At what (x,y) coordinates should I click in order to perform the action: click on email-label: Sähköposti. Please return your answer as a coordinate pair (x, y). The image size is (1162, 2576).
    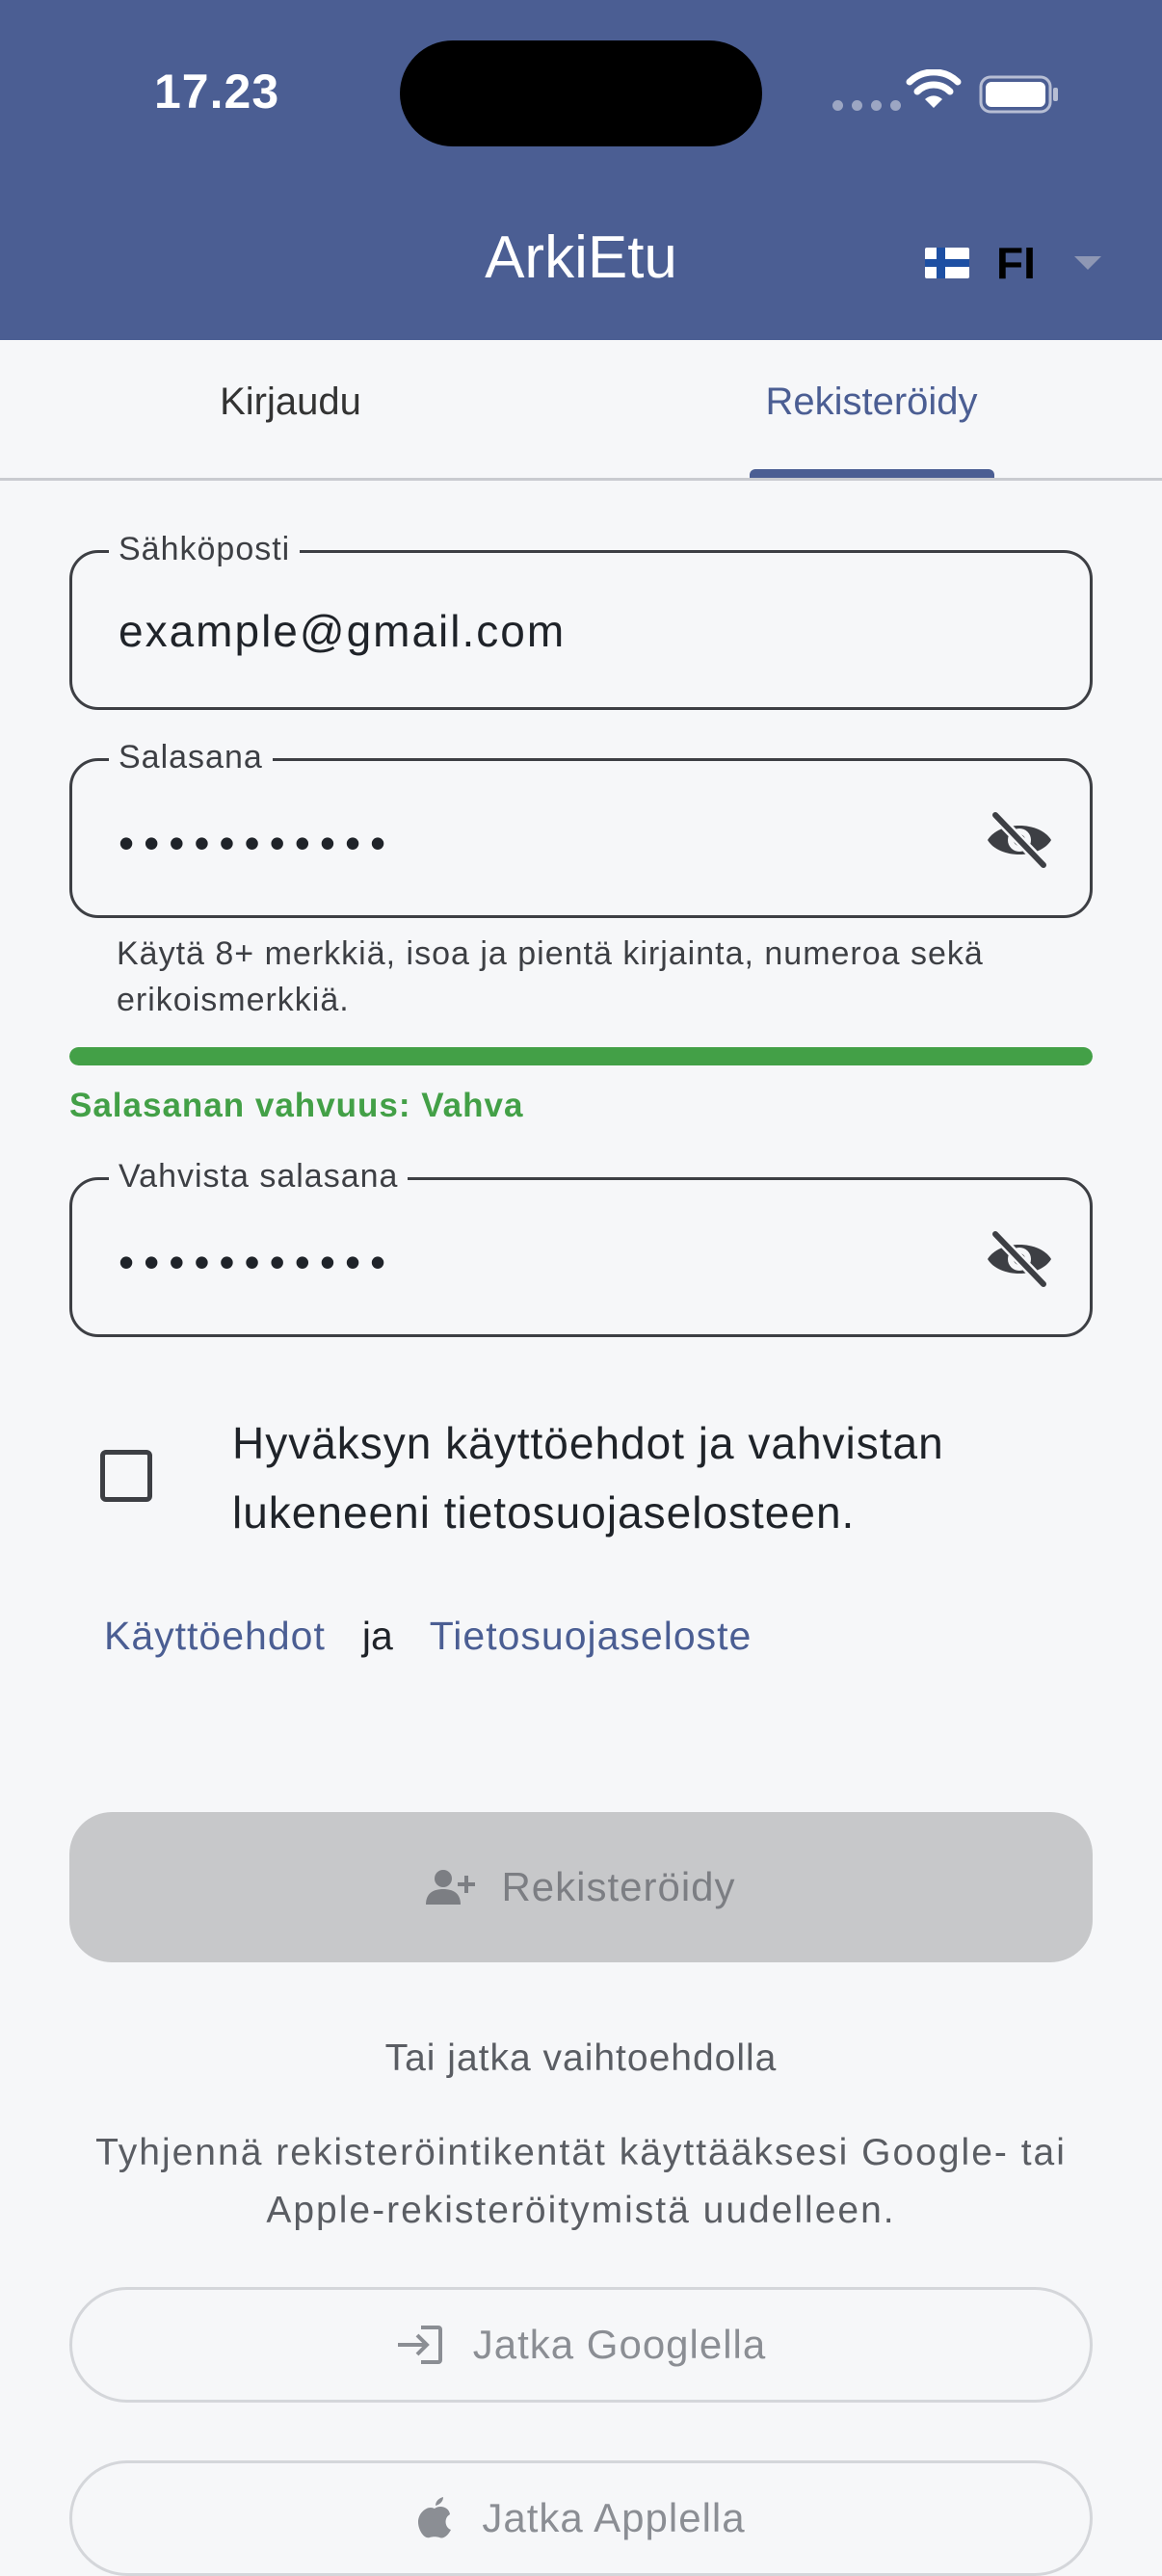
    Looking at the image, I should click on (205, 549).